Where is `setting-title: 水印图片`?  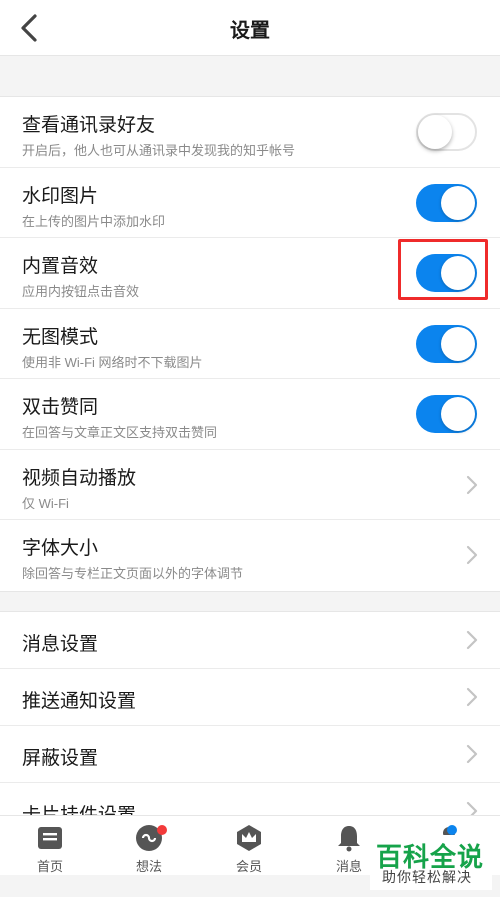 setting-title: 水印图片 is located at coordinates (60, 196).